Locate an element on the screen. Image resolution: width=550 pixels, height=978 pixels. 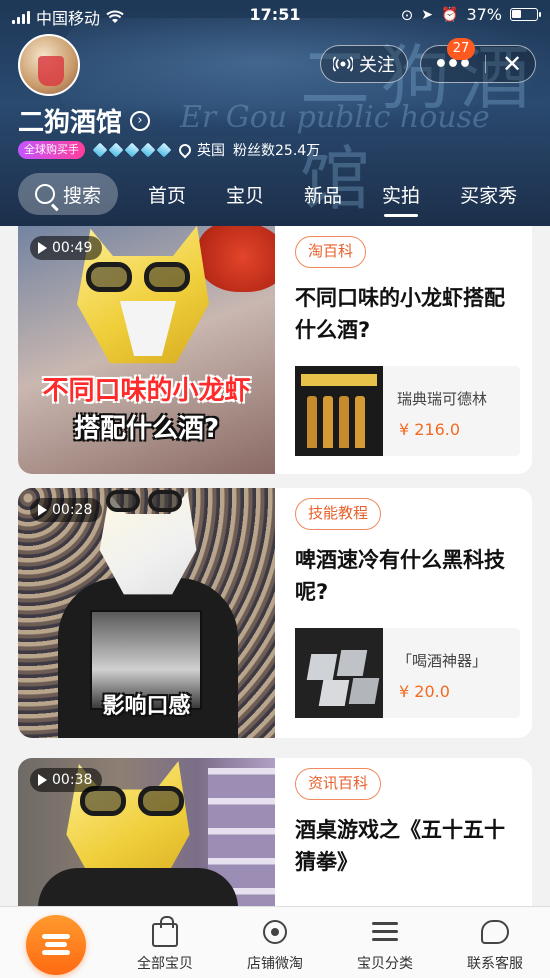
shop-meta: 全球购买手 英国 粉丝数25.4万 is located at coordinates (169, 150).